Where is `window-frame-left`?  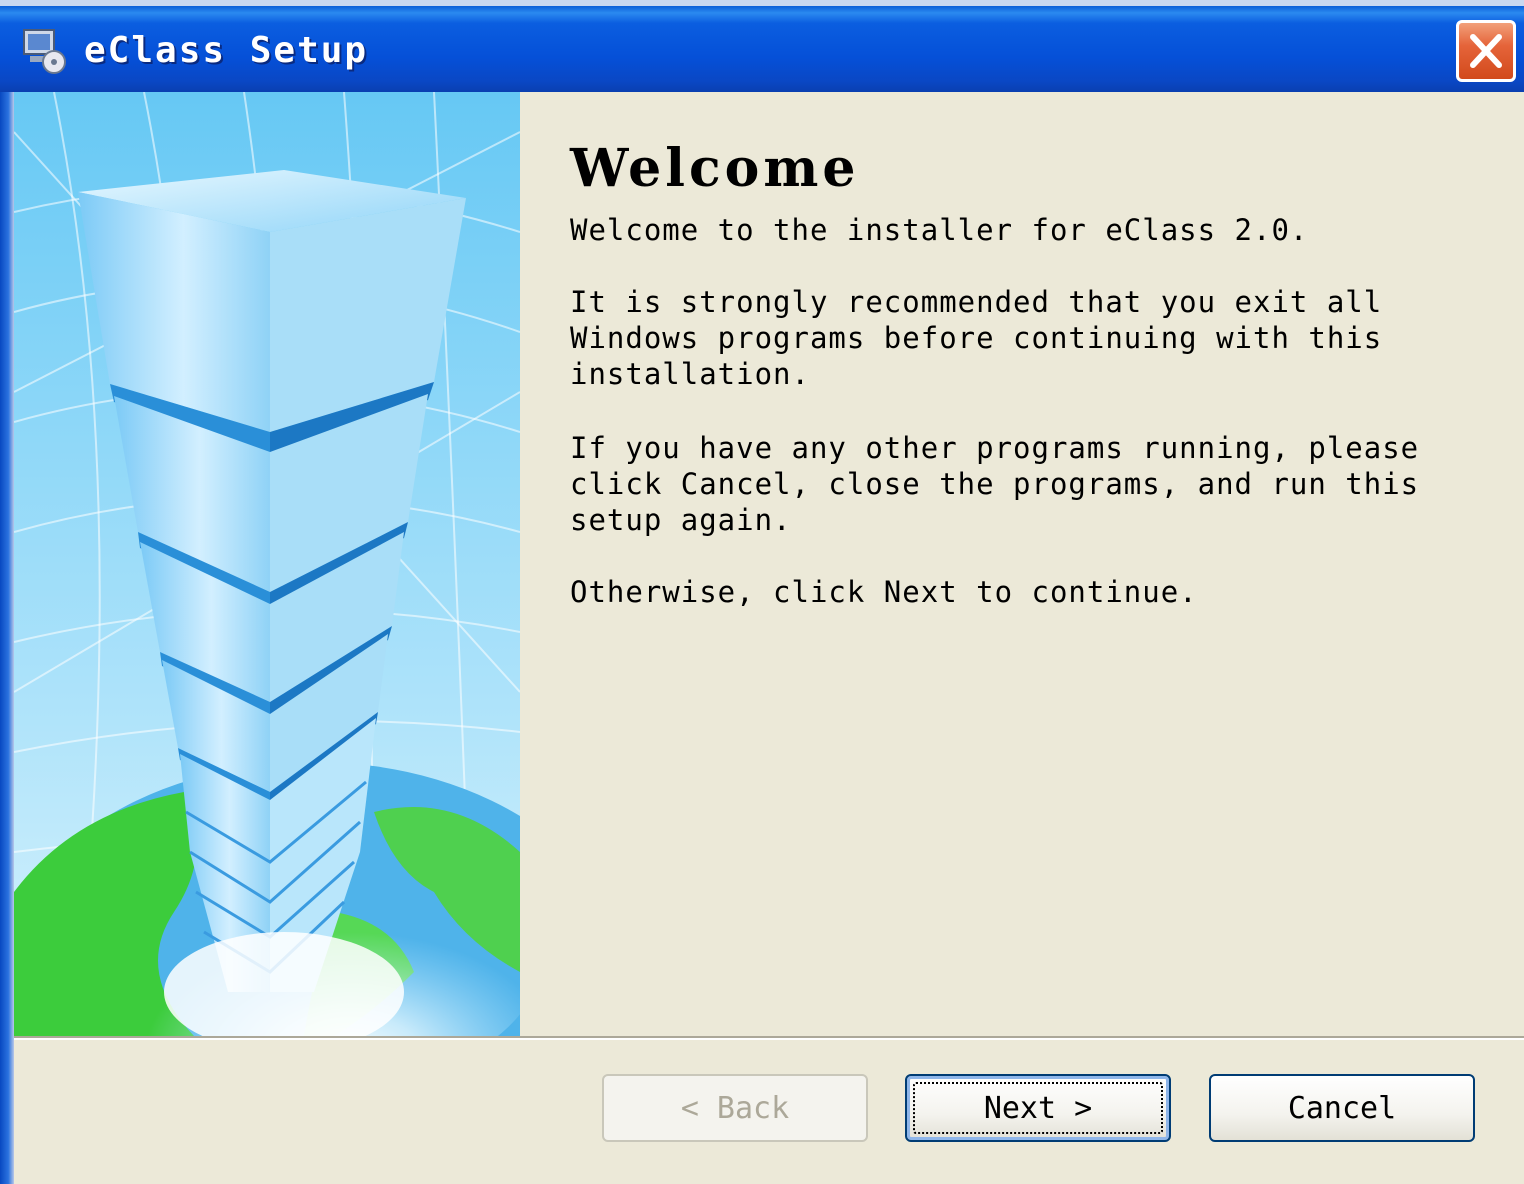
window-frame-left is located at coordinates (7, 638).